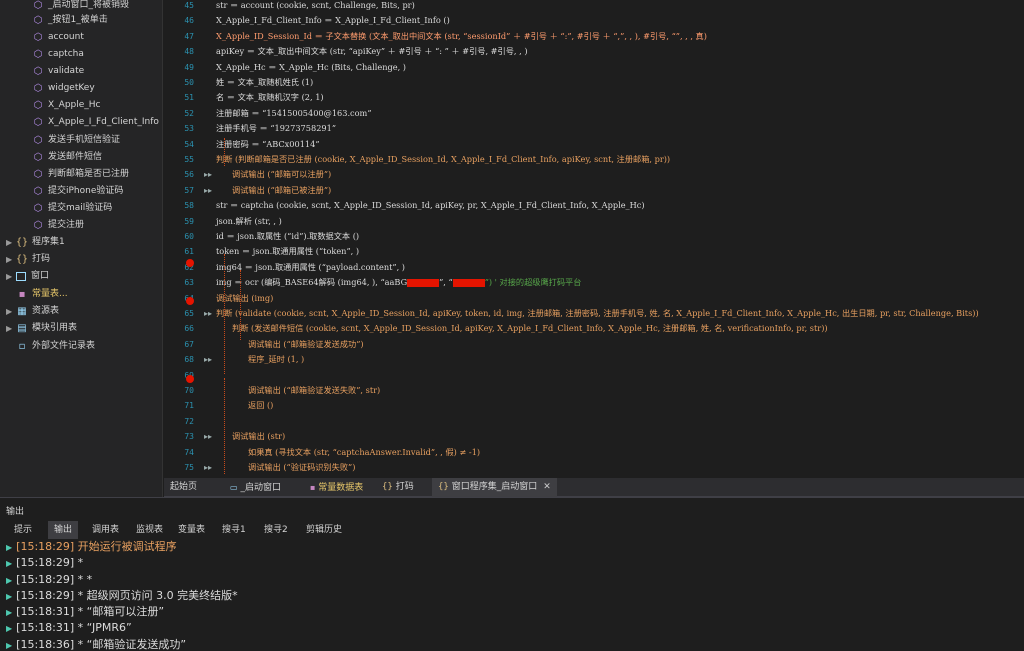  What do you see at coordinates (234, 530) in the screenshot?
I see `tab-search-1: 搜寻1` at bounding box center [234, 530].